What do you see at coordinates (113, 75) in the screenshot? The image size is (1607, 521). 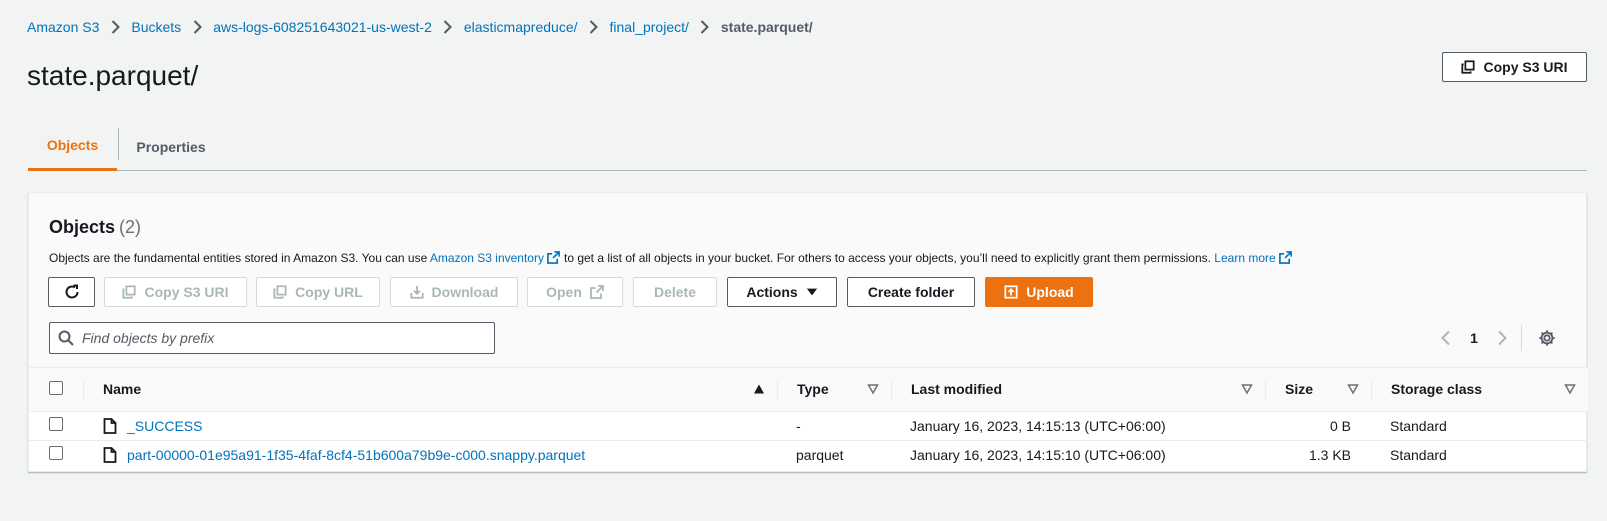 I see `page-title: state.parquet/` at bounding box center [113, 75].